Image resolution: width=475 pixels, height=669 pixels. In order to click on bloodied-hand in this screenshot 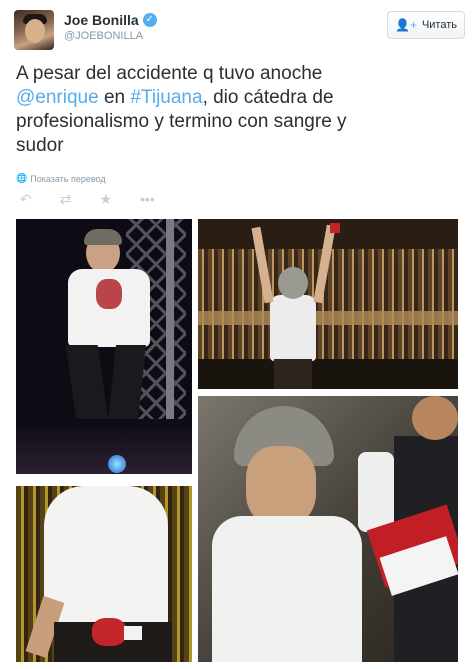, I will do `click(109, 632)`.